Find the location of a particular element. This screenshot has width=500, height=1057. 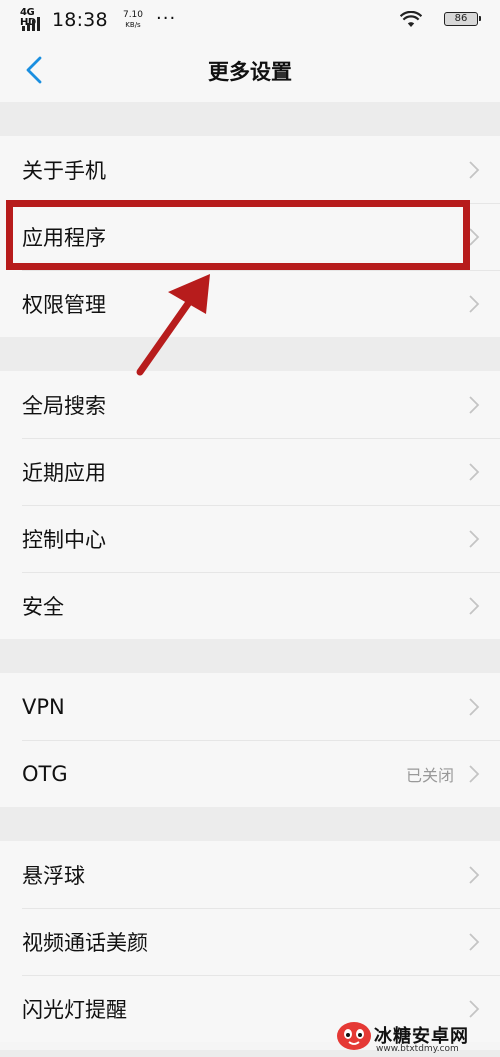

row-label: 闪光灯提醒 is located at coordinates (74, 1009).